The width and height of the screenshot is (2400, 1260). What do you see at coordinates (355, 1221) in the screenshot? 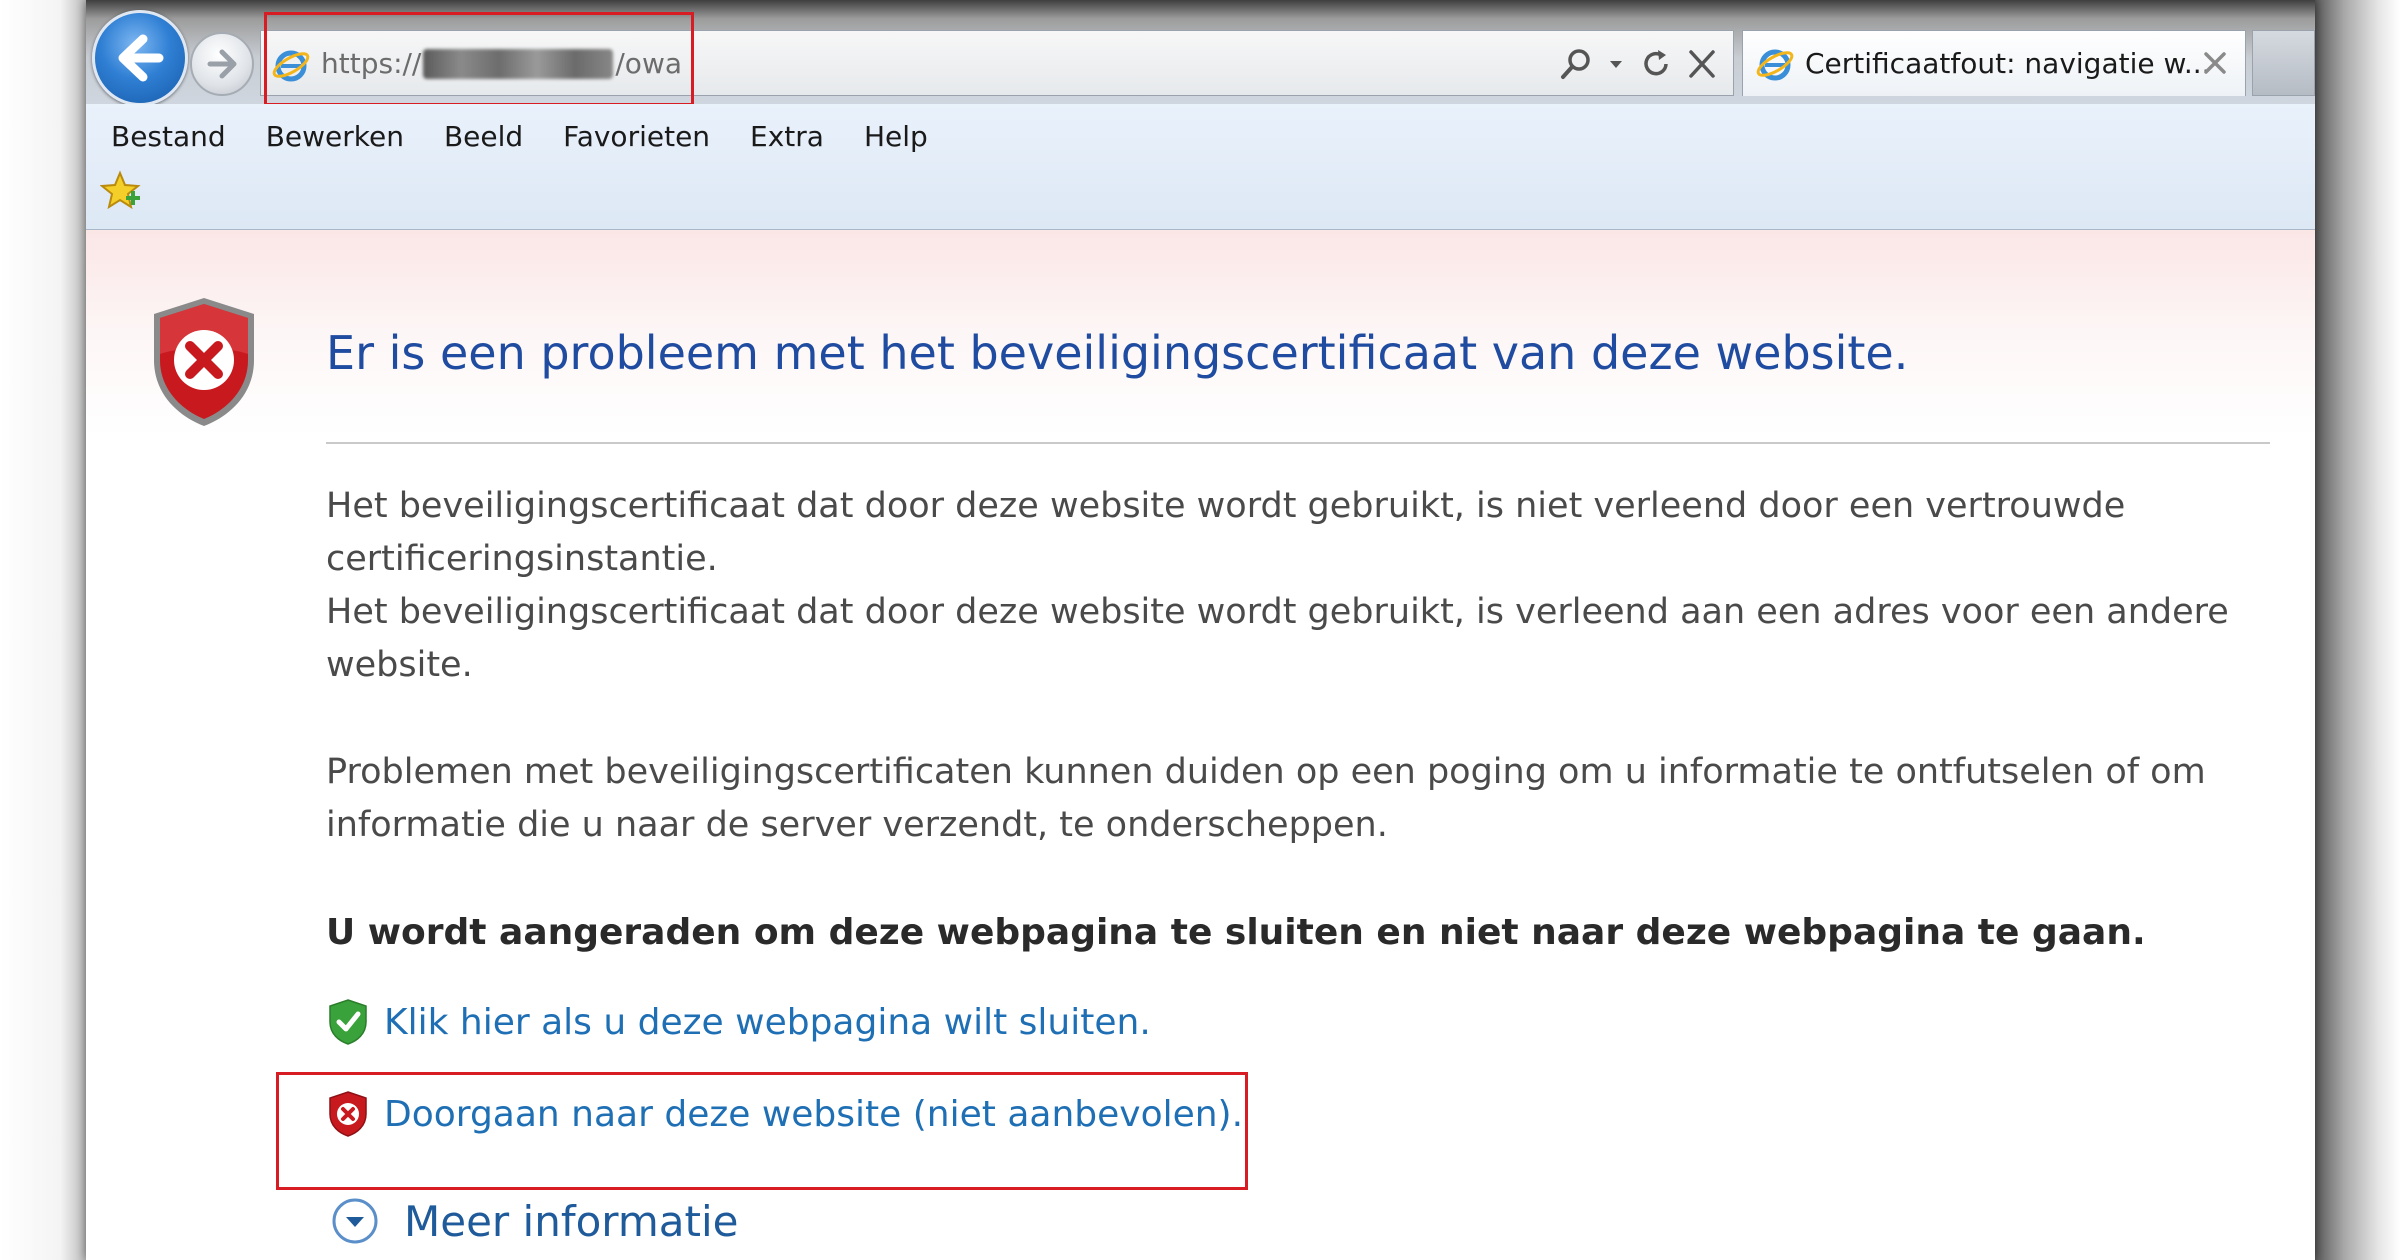
I see `chevron-down-circle-icon` at bounding box center [355, 1221].